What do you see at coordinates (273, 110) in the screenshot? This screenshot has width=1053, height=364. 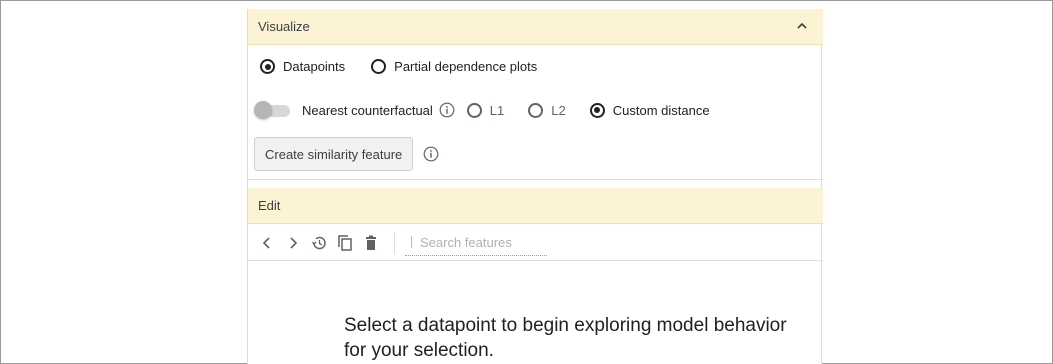 I see `nearest-counterfactual-toggle` at bounding box center [273, 110].